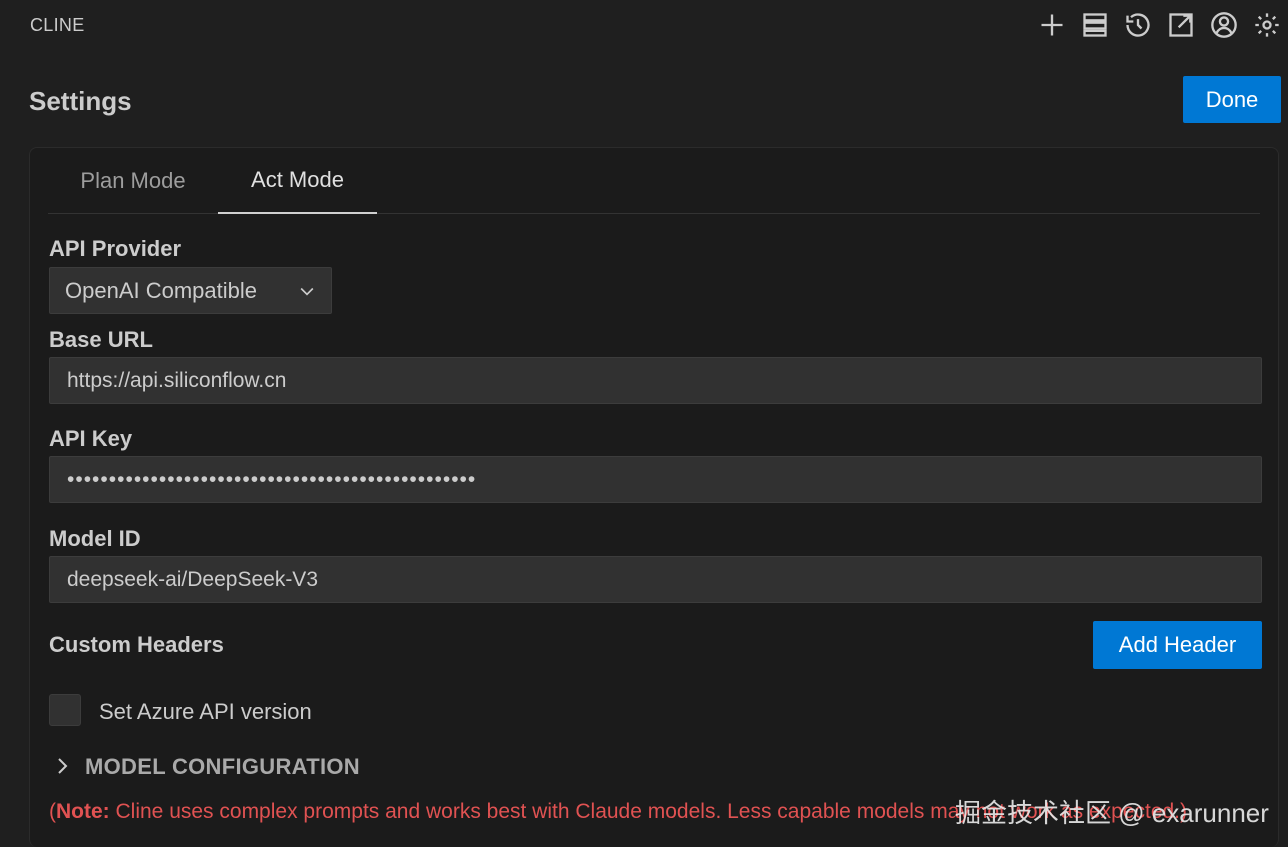 The image size is (1288, 847). What do you see at coordinates (1232, 99) in the screenshot?
I see `done-button: Done` at bounding box center [1232, 99].